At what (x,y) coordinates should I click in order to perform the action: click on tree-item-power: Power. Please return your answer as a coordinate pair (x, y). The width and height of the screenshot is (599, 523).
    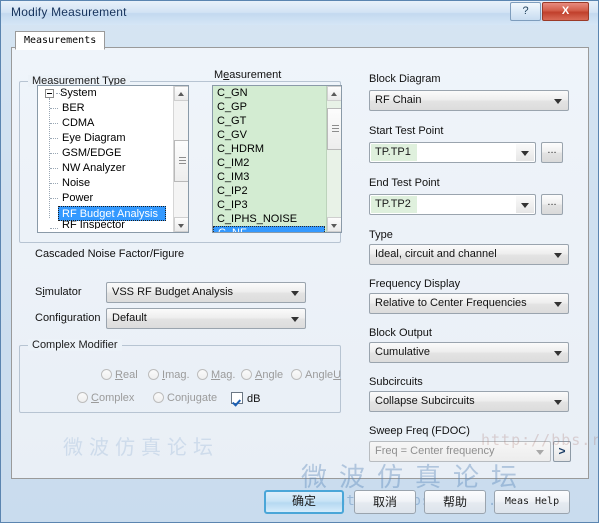
    Looking at the image, I should click on (113, 198).